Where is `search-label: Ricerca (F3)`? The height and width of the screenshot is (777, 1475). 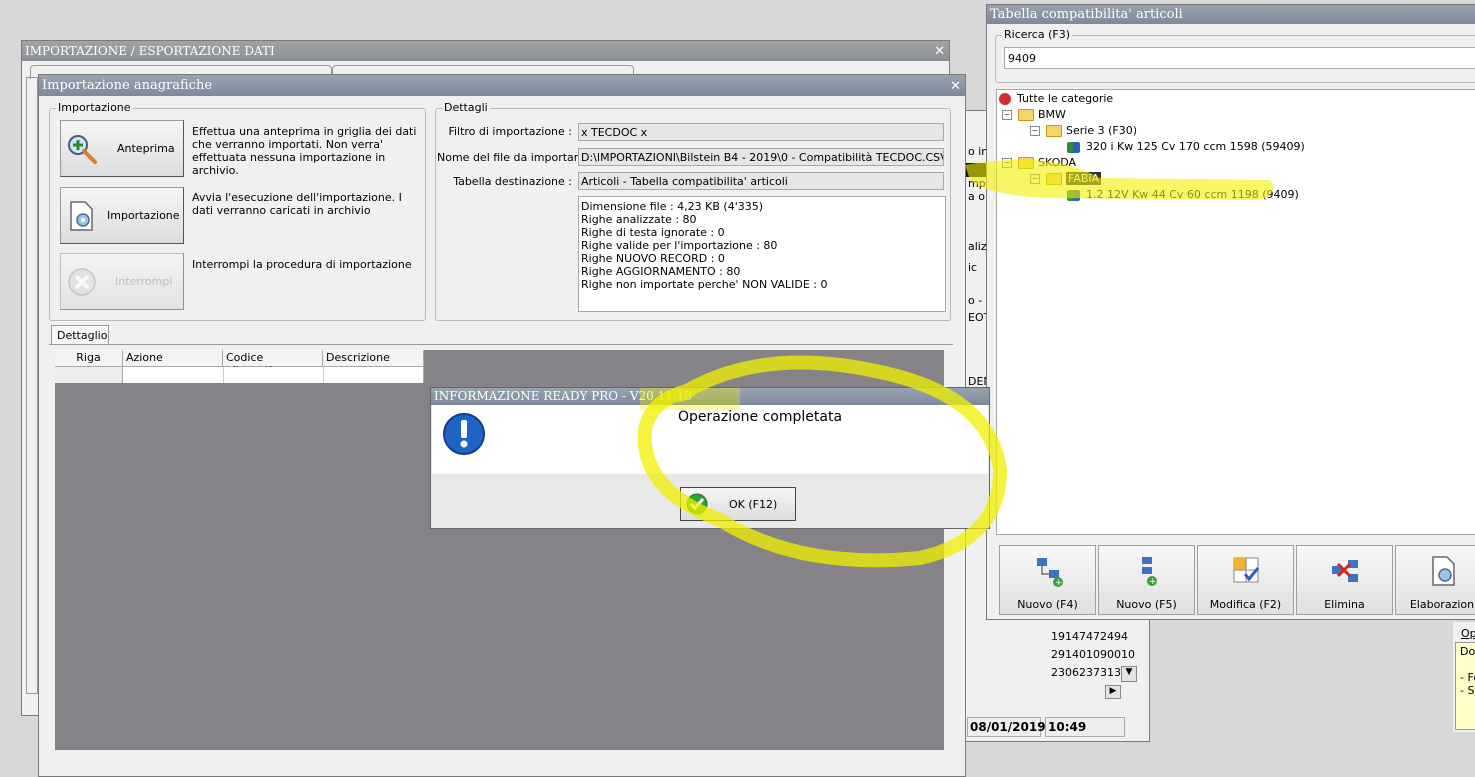 search-label: Ricerca (F3) is located at coordinates (1037, 34).